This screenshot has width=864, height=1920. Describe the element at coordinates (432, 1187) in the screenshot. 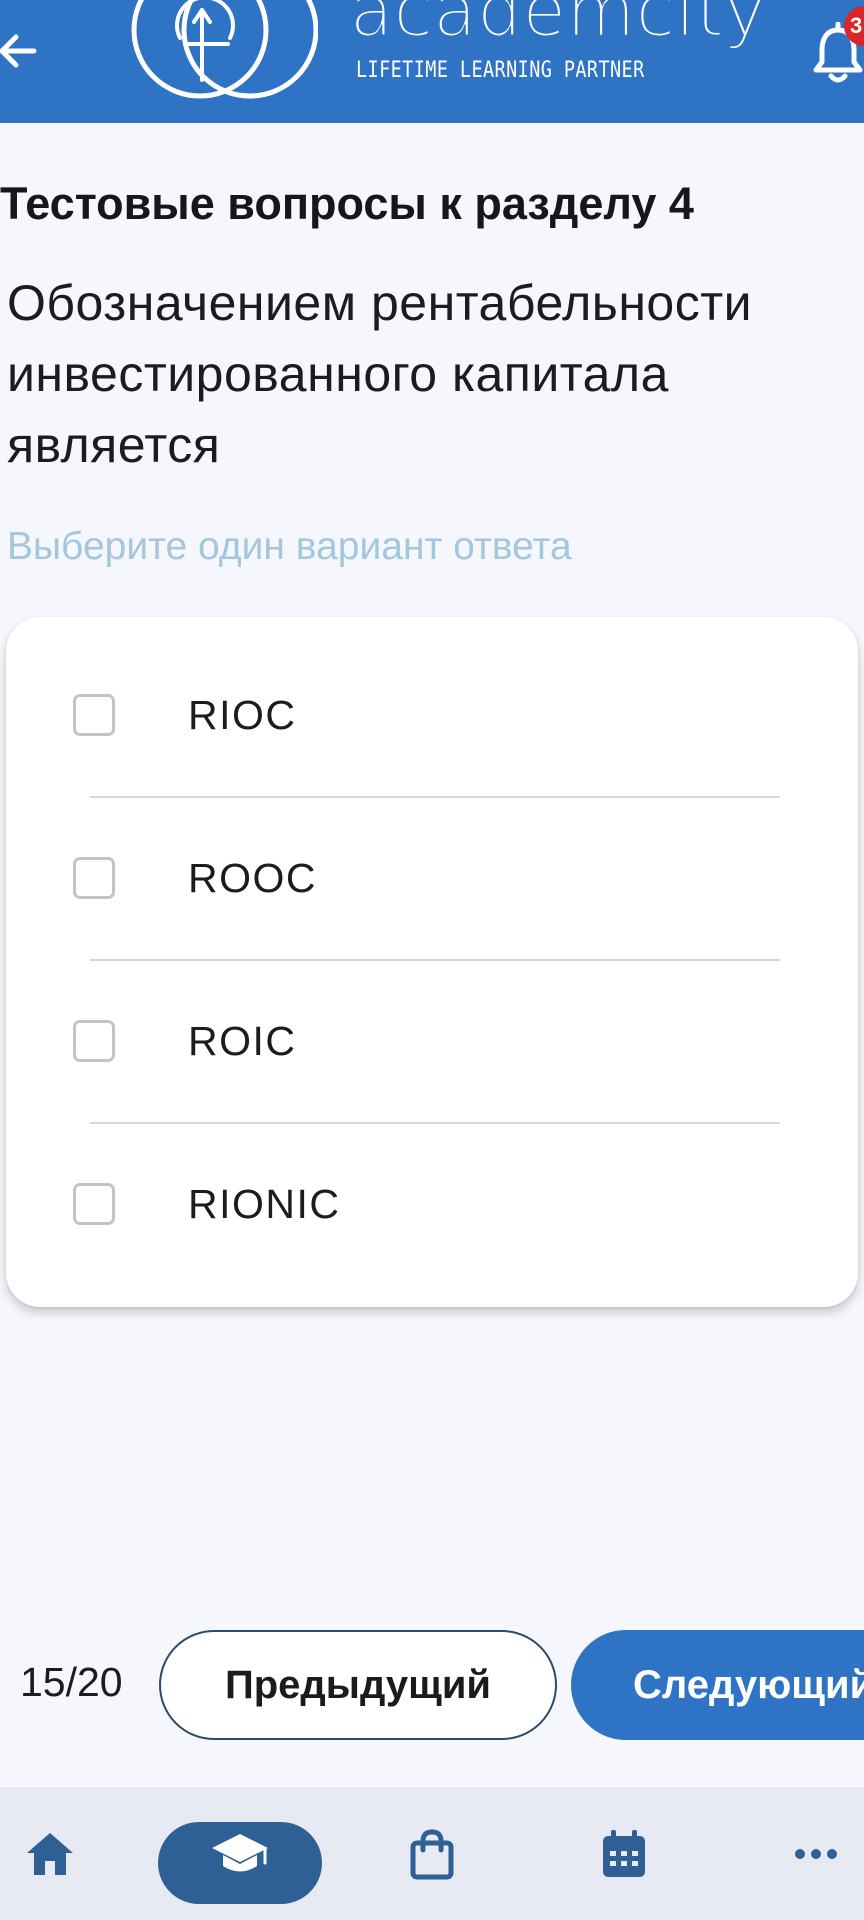

I see `answer-option: RIONIC` at that location.